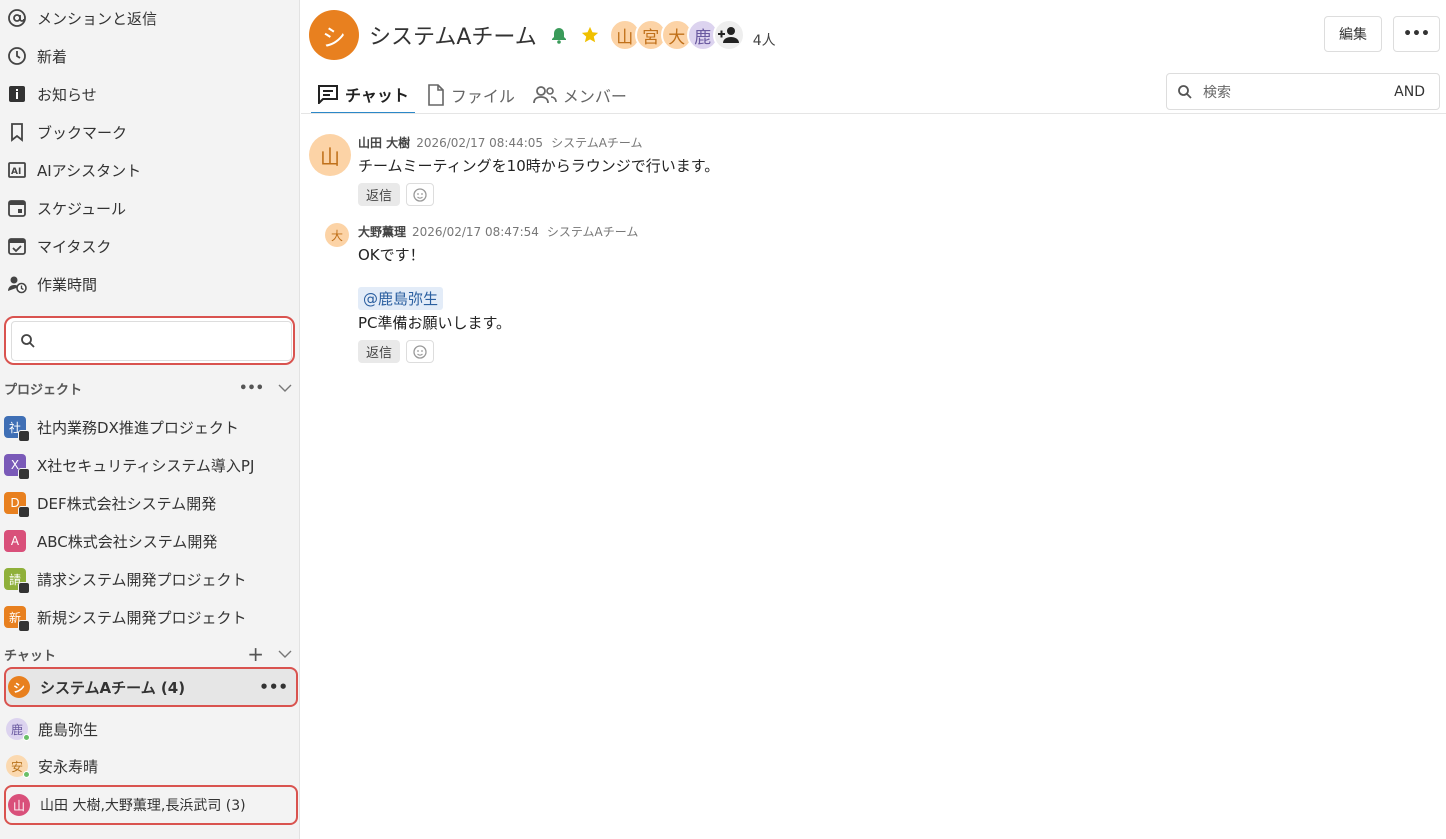  Describe the element at coordinates (113, 687) in the screenshot. I see `chat-label: システムAチーム (4)` at that location.